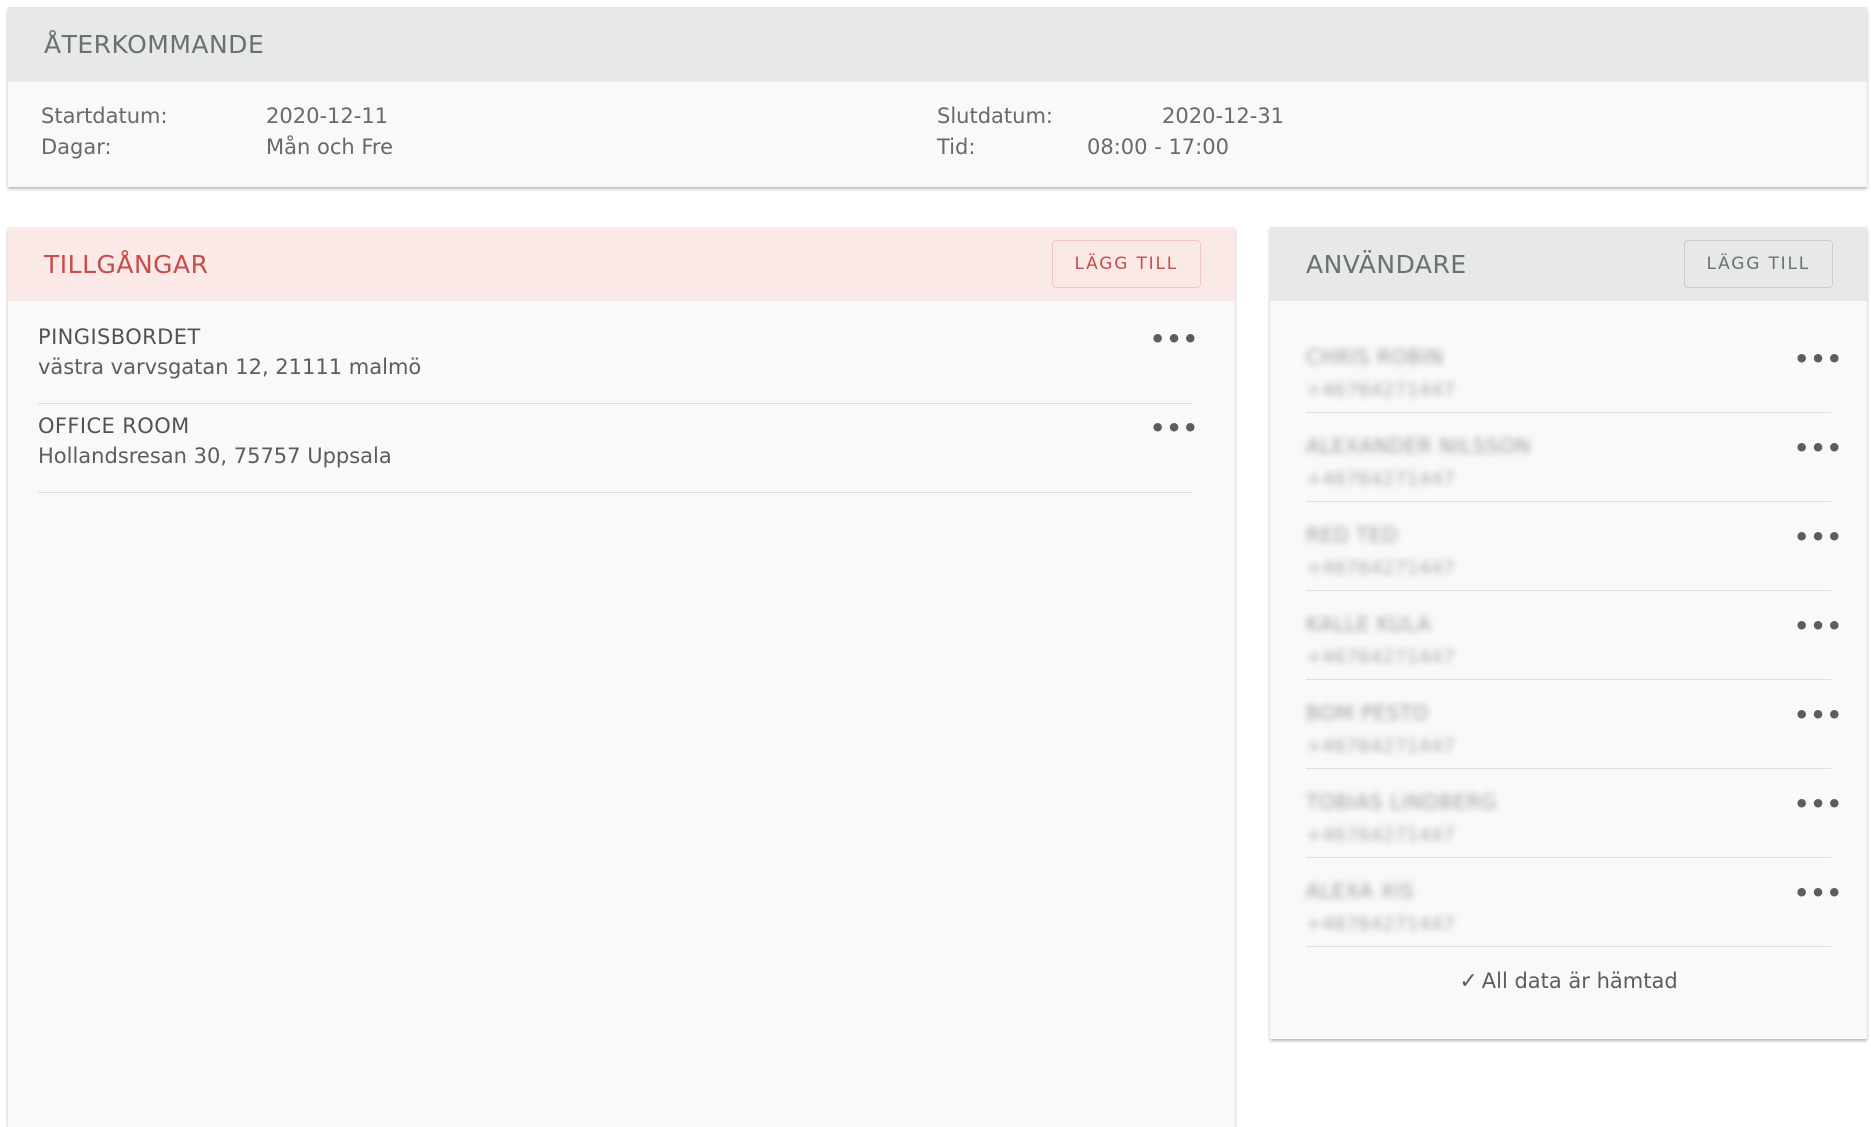 Image resolution: width=1871 pixels, height=1127 pixels. I want to click on user-name: RED TED, so click(1352, 535).